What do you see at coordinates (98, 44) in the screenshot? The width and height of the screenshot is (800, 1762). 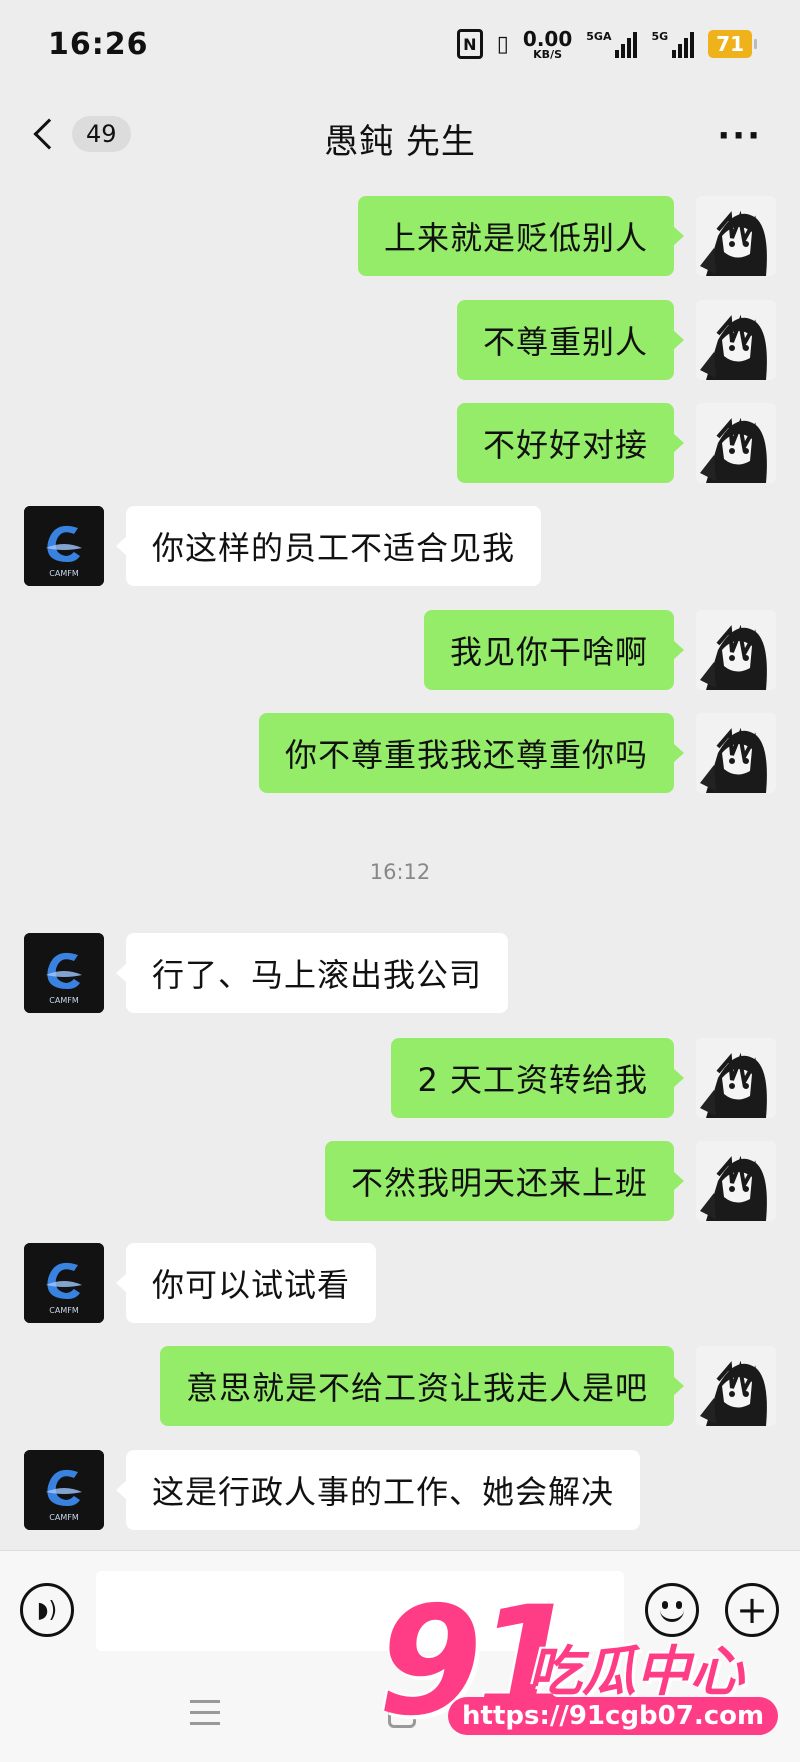 I see `status-time: 16:26` at bounding box center [98, 44].